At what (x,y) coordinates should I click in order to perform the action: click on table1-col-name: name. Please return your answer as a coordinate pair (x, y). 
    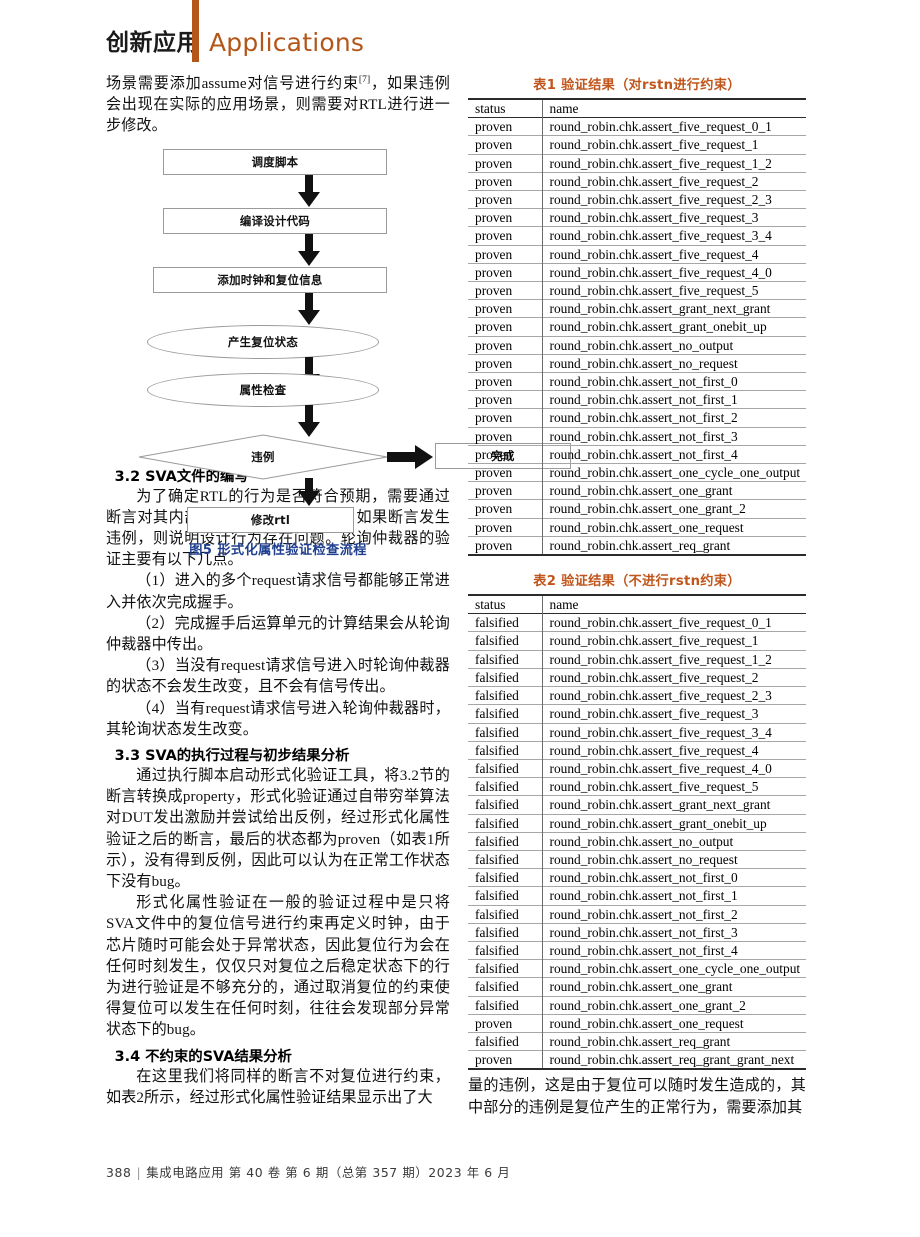
    Looking at the image, I should click on (673, 108).